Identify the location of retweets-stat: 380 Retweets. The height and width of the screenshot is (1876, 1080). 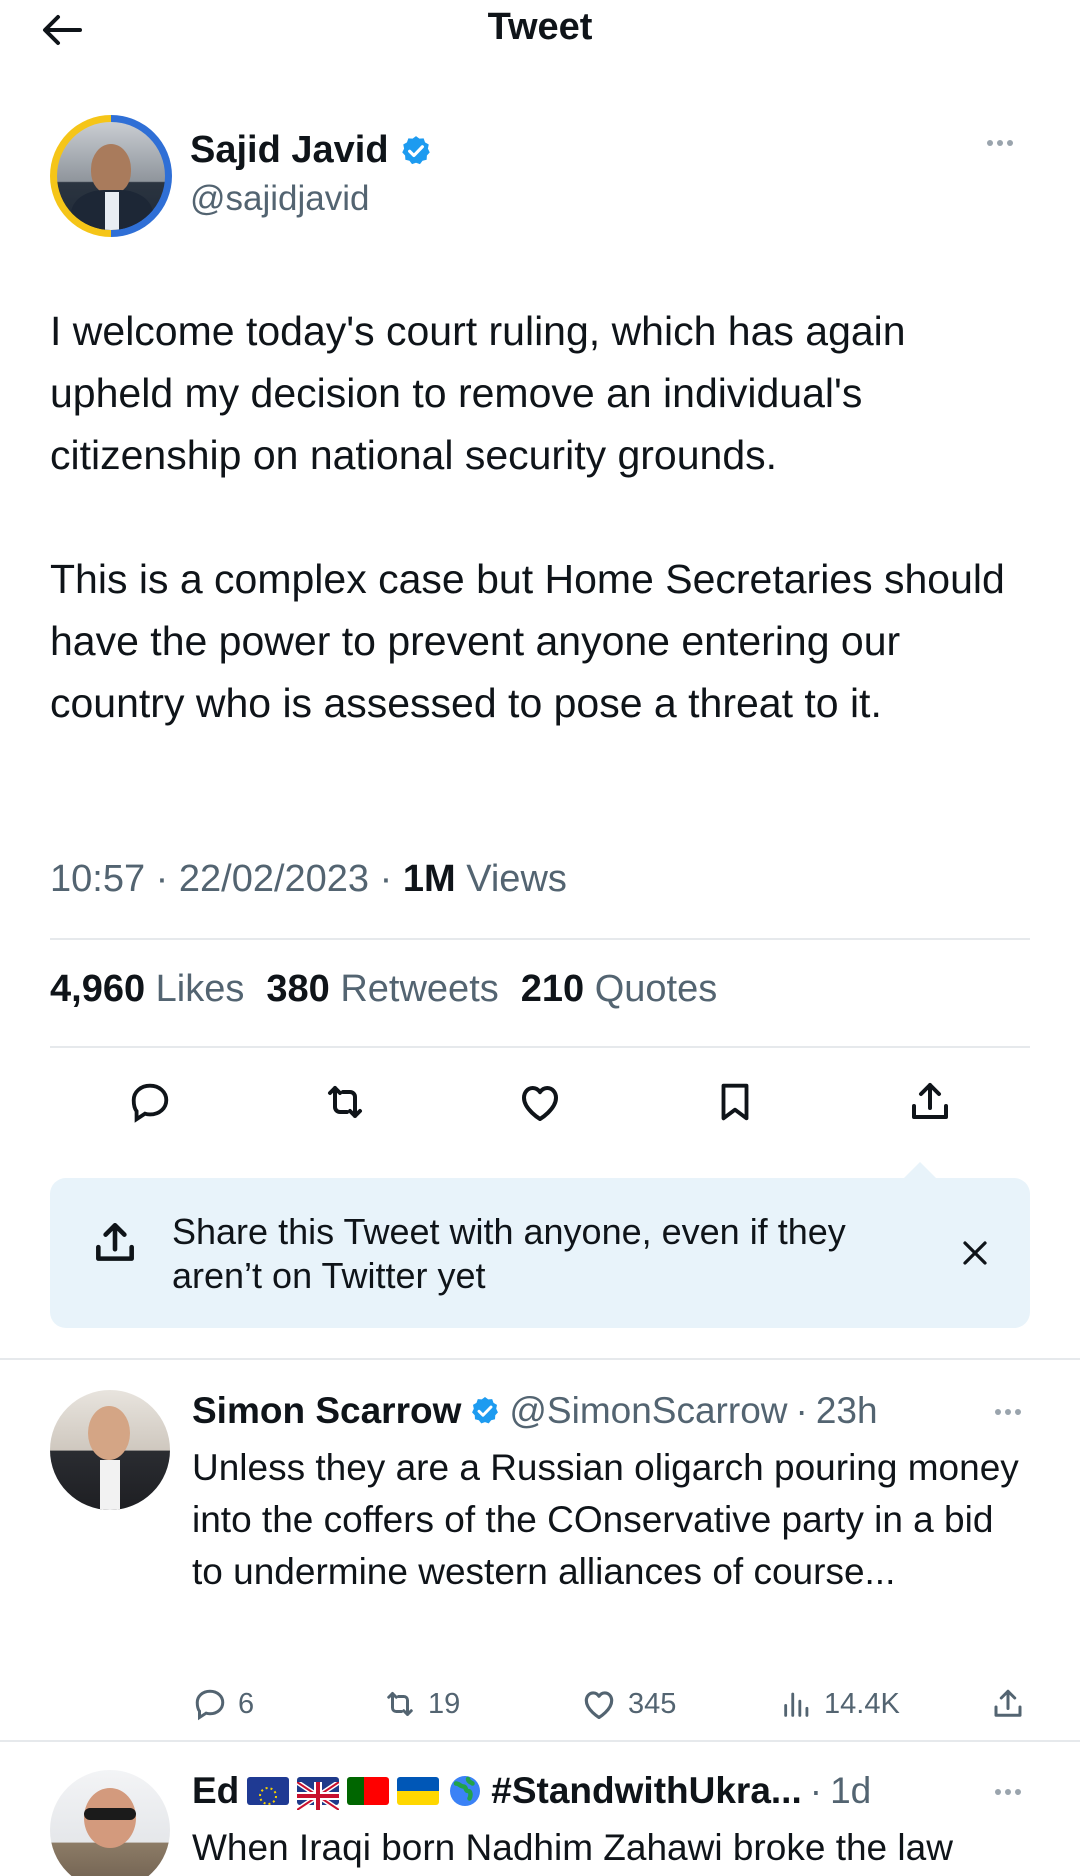
(382, 989).